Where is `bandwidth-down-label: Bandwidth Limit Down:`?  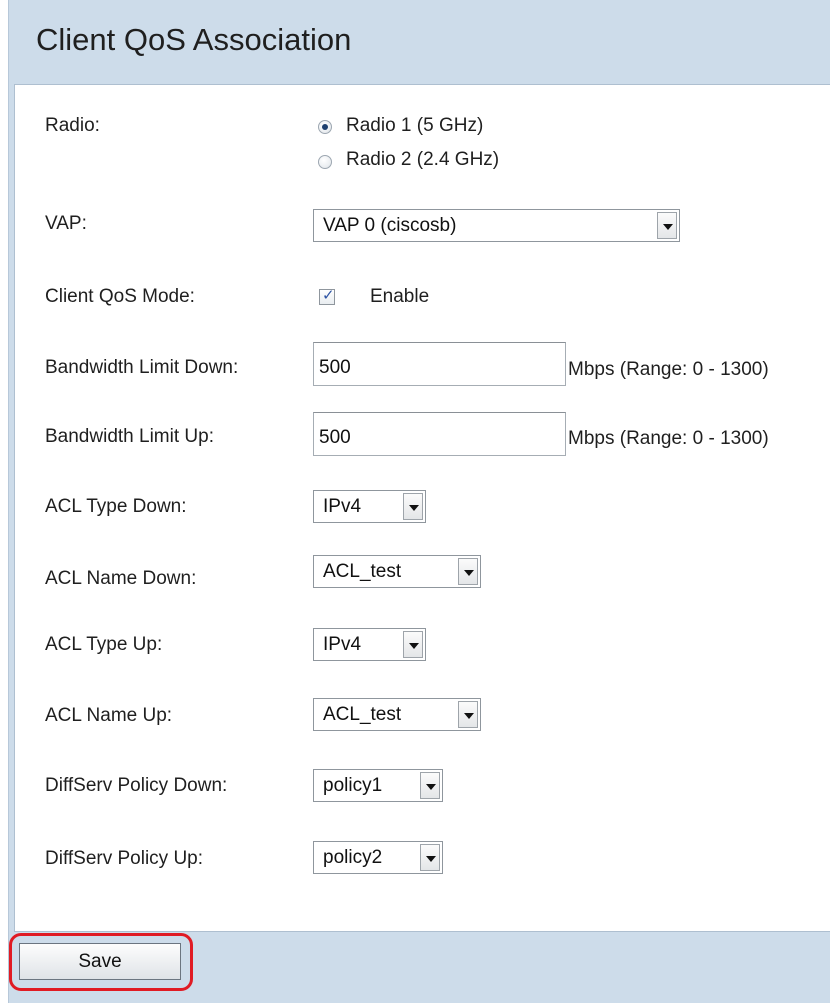
bandwidth-down-label: Bandwidth Limit Down: is located at coordinates (142, 367).